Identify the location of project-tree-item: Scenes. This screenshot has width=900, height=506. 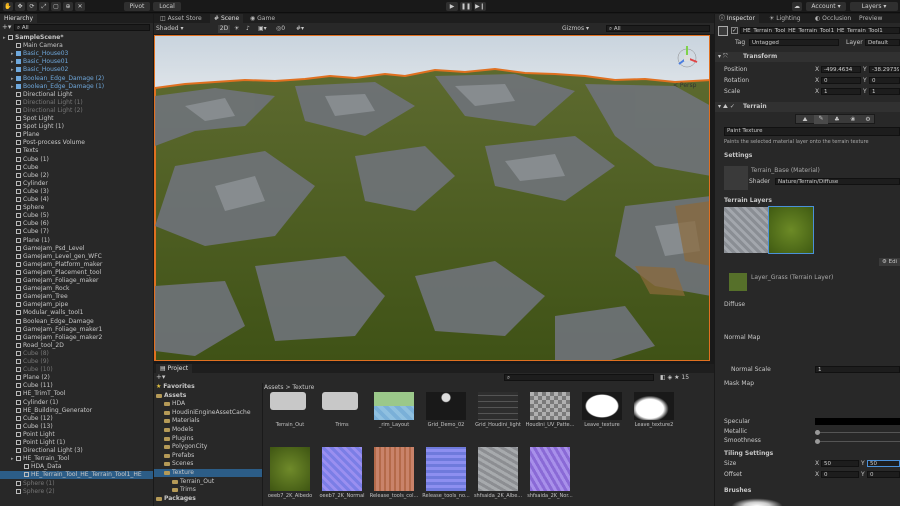
(208, 464).